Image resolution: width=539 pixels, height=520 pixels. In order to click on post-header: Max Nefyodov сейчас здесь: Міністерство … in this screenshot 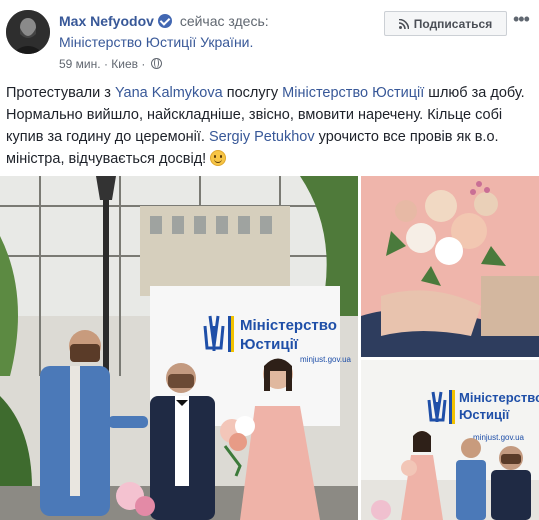, I will do `click(269, 38)`.